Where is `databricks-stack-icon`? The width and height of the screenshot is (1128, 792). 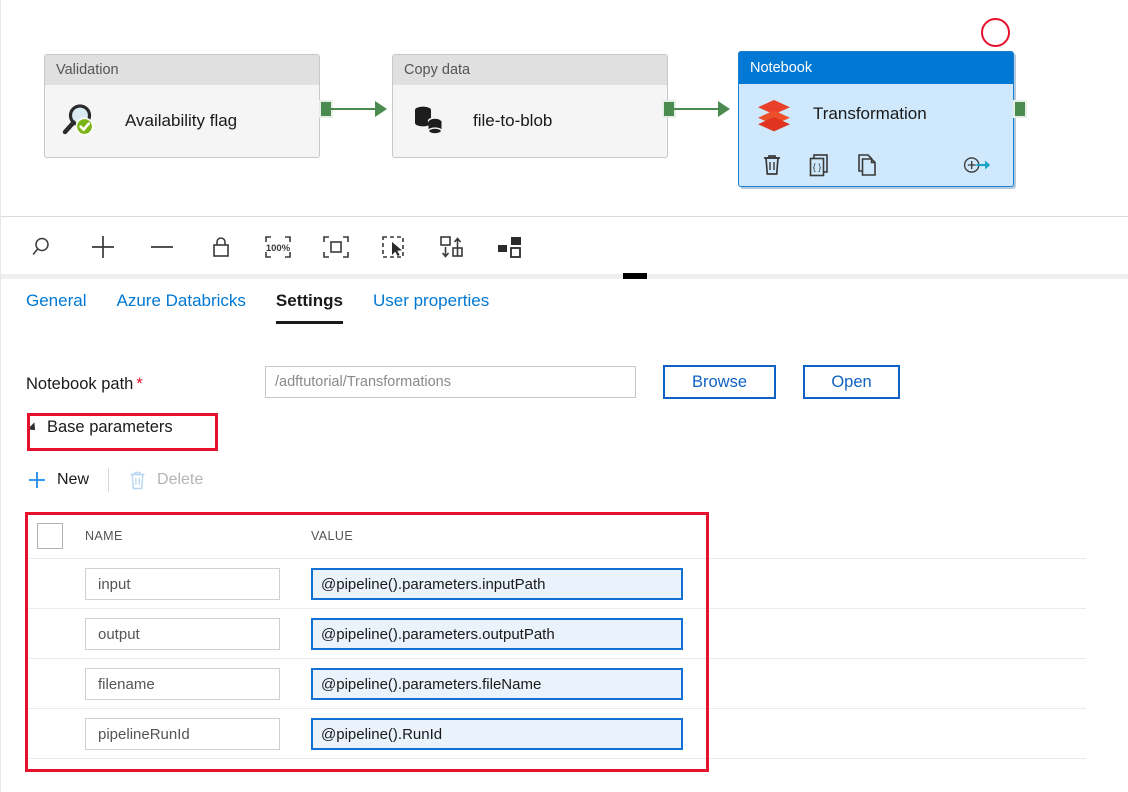
databricks-stack-icon is located at coordinates (774, 114).